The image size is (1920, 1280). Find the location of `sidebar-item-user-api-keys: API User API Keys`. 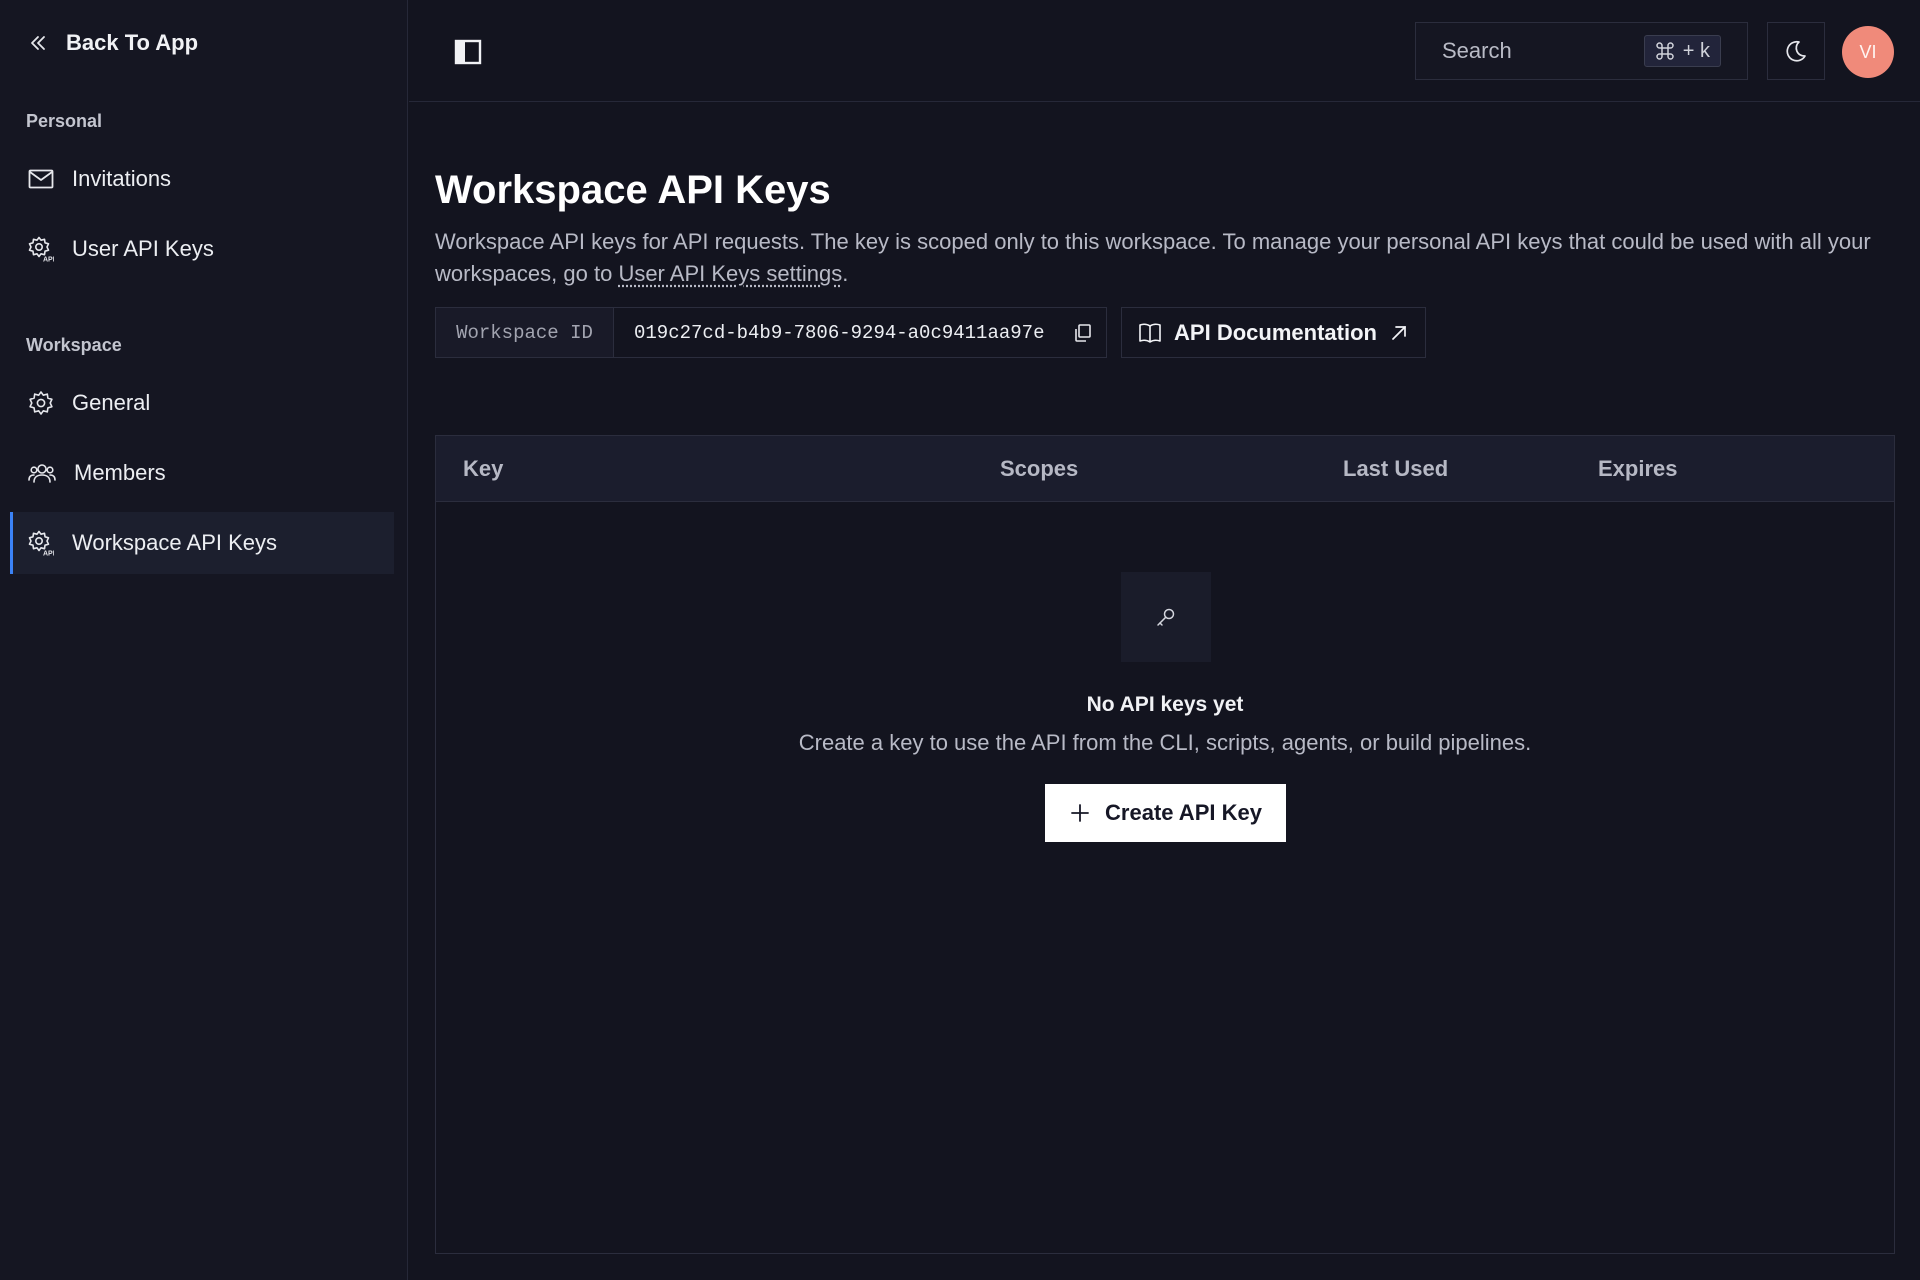

sidebar-item-user-api-keys: API User API Keys is located at coordinates (202, 249).